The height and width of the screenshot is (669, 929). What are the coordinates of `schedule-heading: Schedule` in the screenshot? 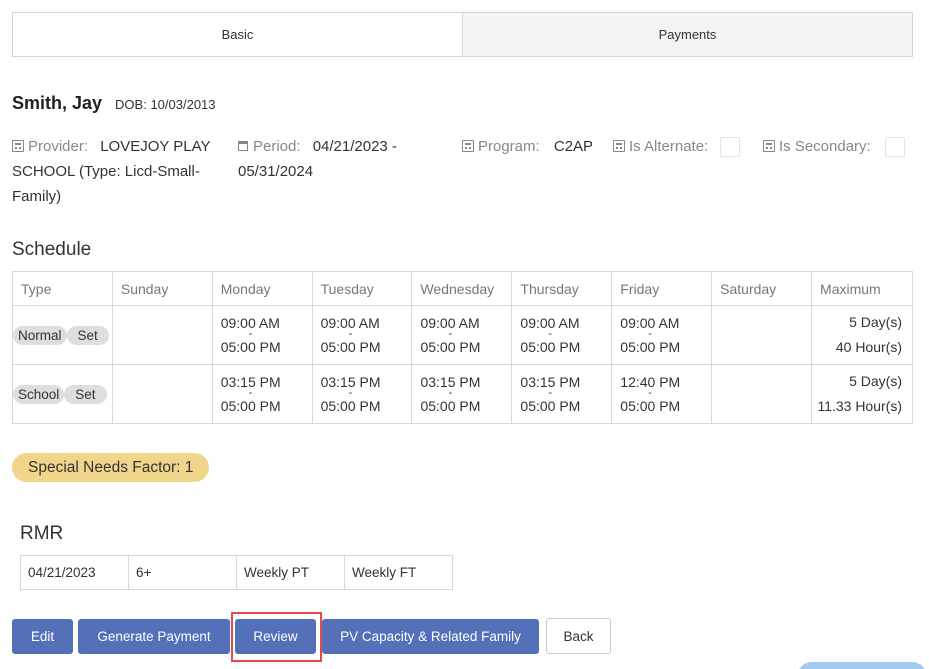 It's located at (52, 249).